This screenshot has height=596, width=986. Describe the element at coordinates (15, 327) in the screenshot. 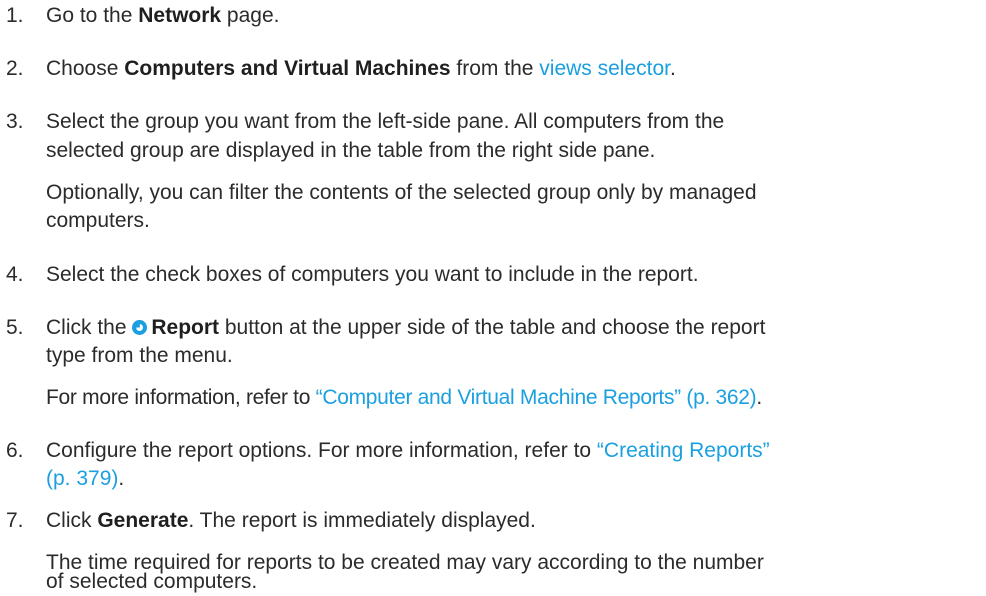

I see `step-5-number: 5.` at that location.